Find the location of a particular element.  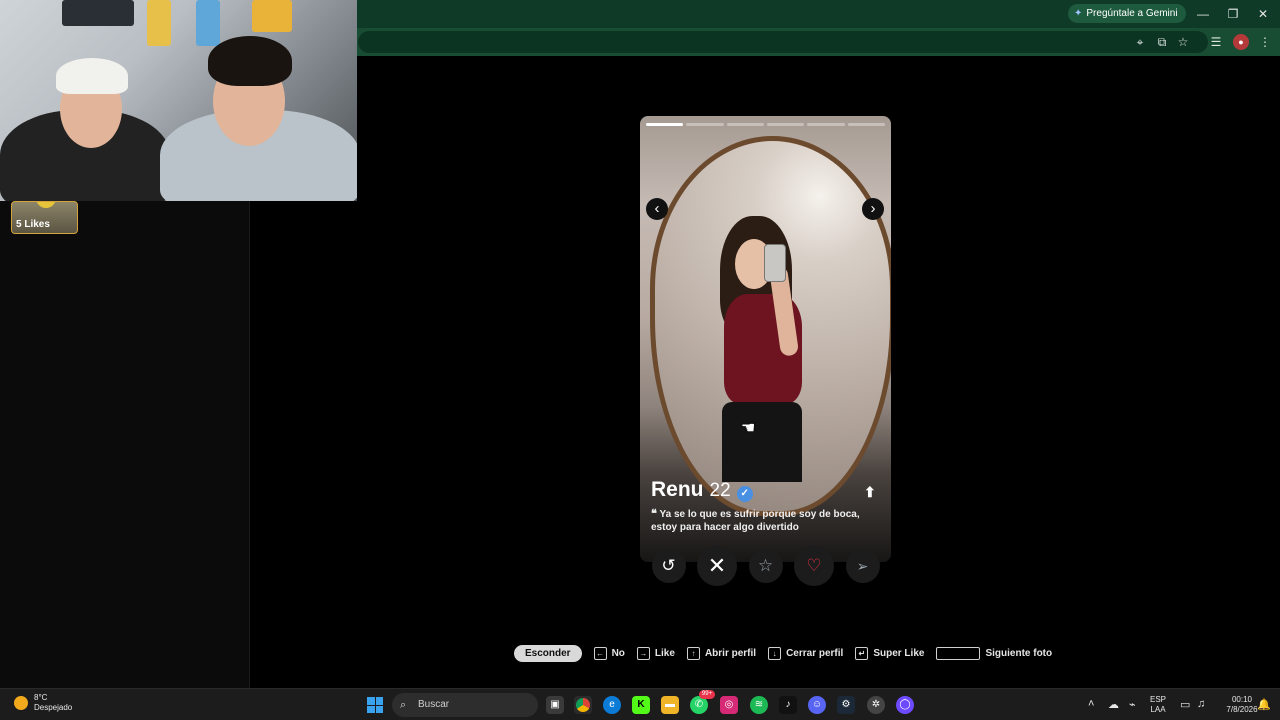

install-app-icon: ⧉ is located at coordinates (1162, 42).